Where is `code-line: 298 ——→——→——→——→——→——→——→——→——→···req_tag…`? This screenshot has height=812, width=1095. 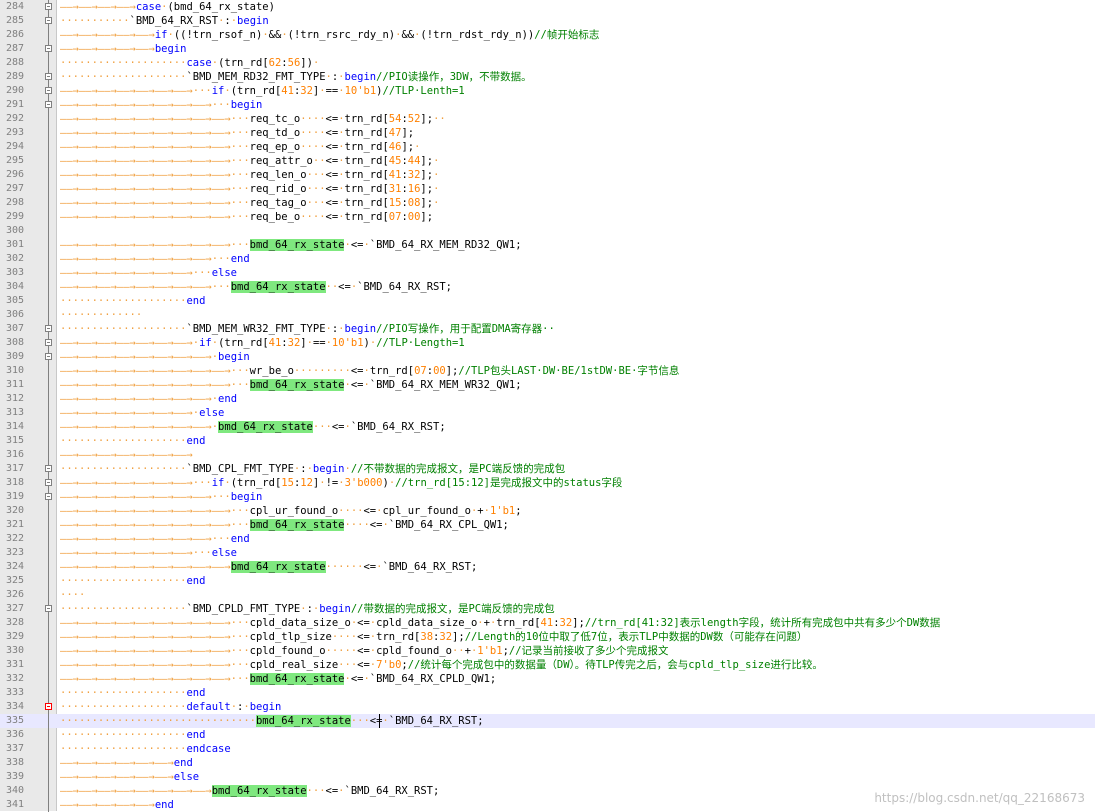 code-line: 298 ——→——→——→——→——→——→——→——→——→···req_tag… is located at coordinates (547, 203).